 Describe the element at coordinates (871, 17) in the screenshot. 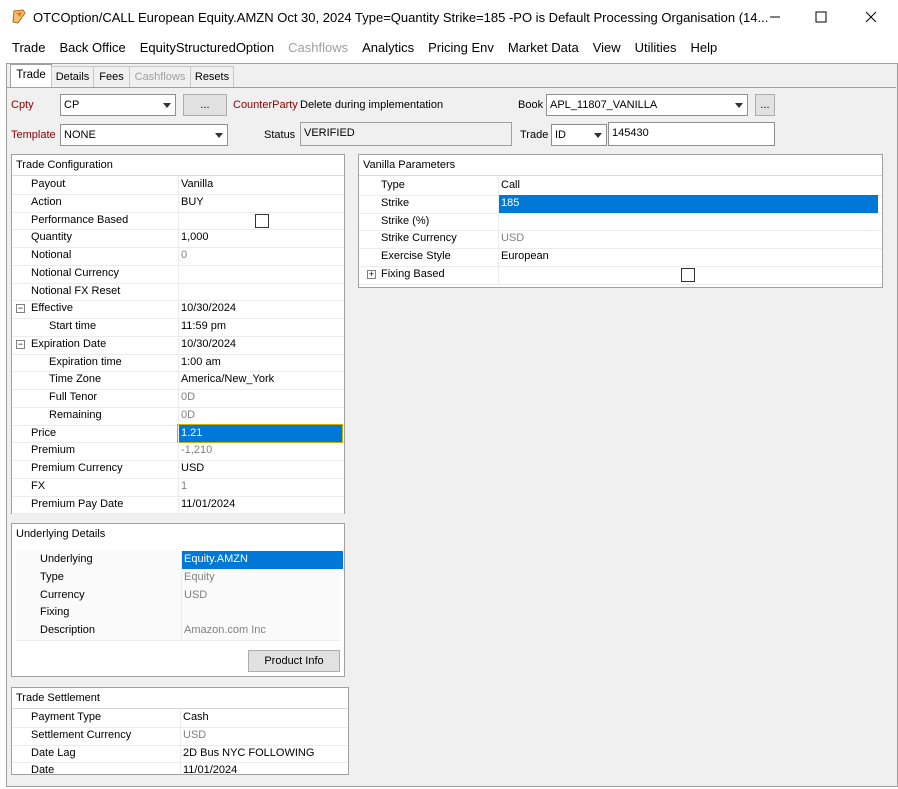

I see `close-button` at that location.